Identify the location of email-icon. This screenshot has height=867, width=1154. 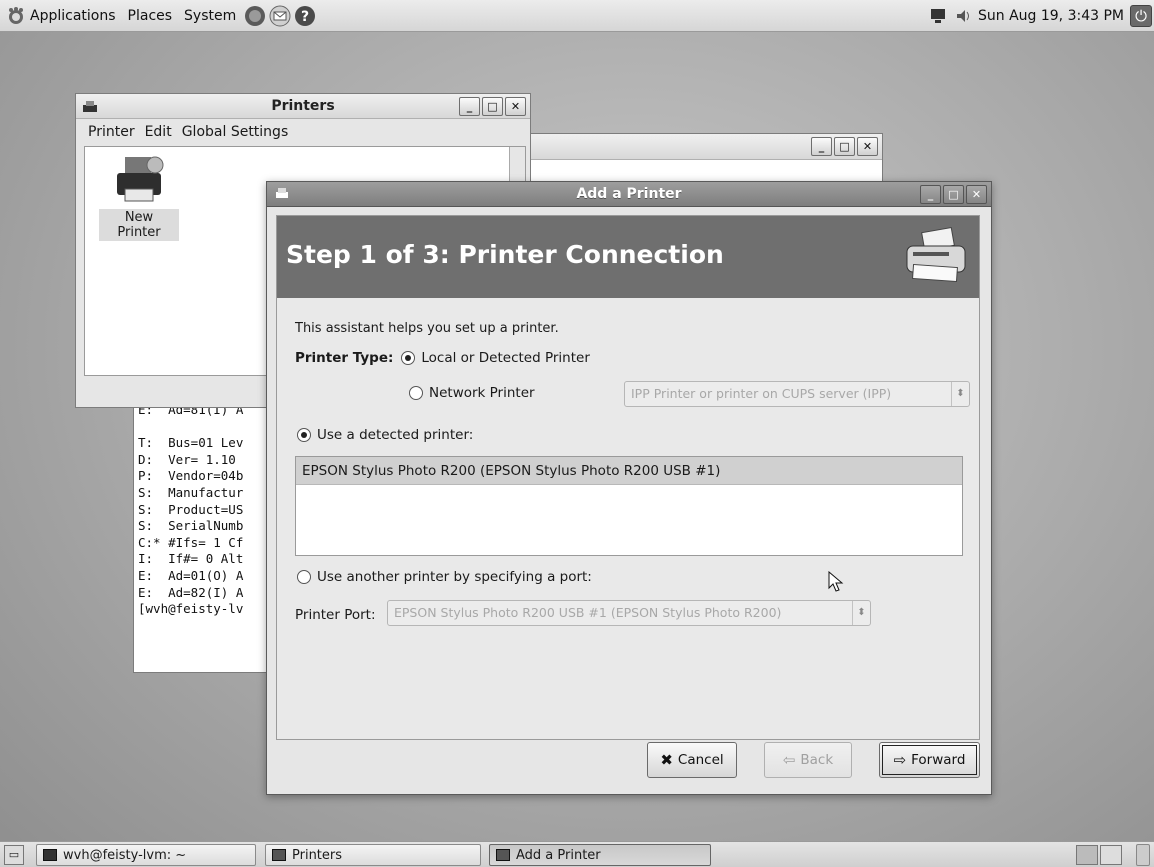
(280, 16).